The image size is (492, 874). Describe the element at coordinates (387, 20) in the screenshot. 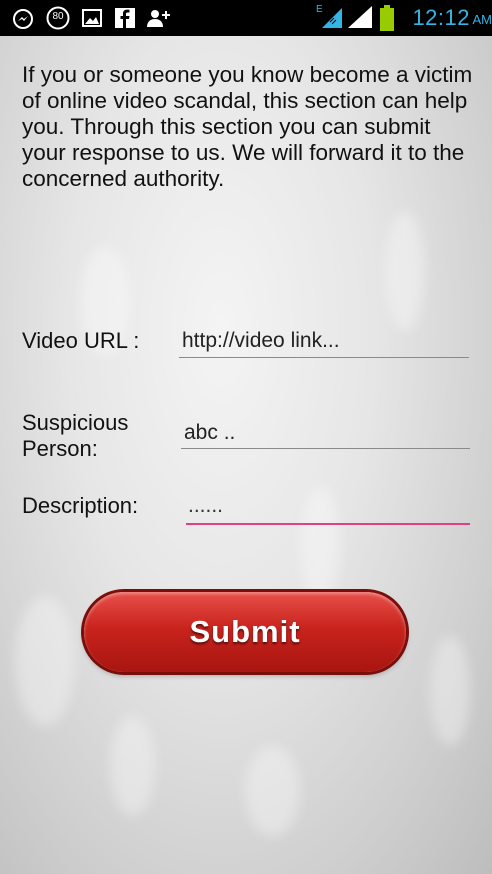

I see `battery-icon` at that location.